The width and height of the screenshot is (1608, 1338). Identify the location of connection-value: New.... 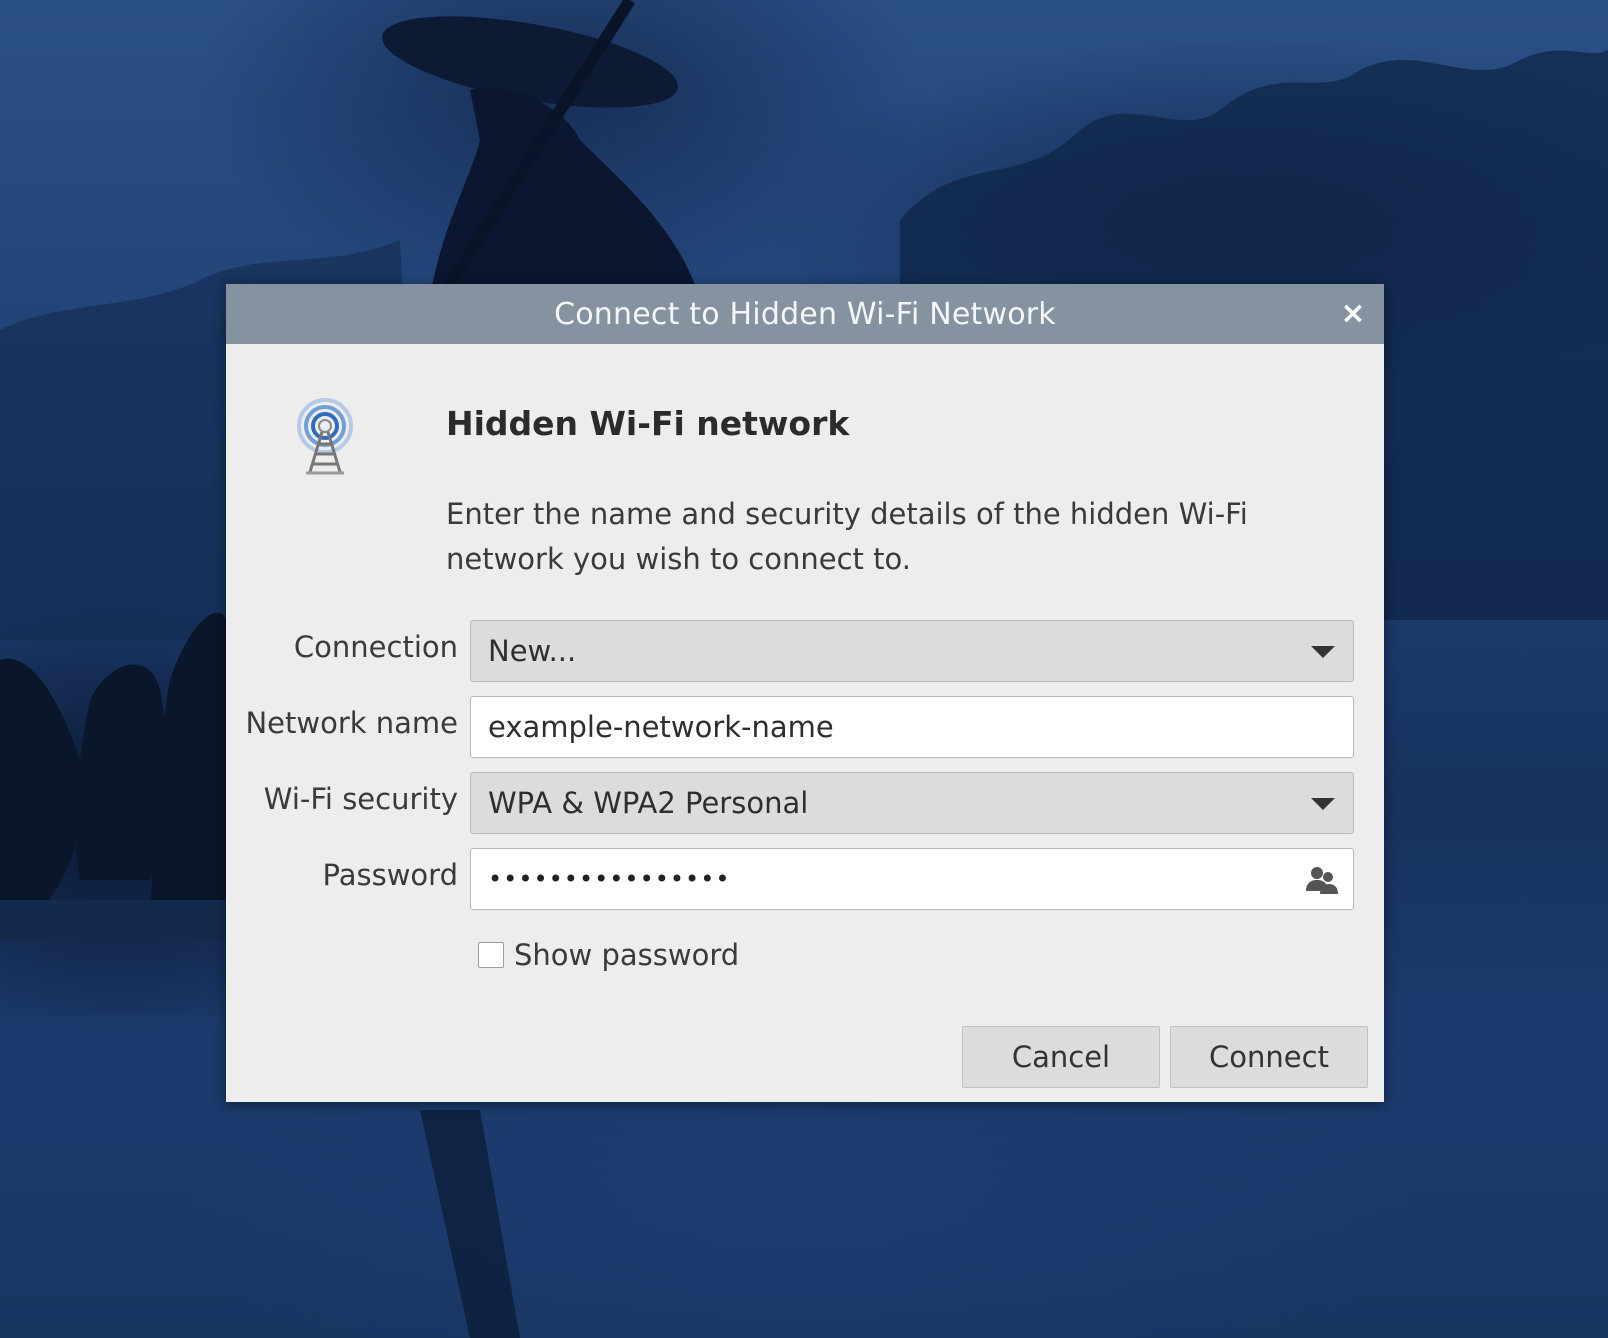
(532, 651).